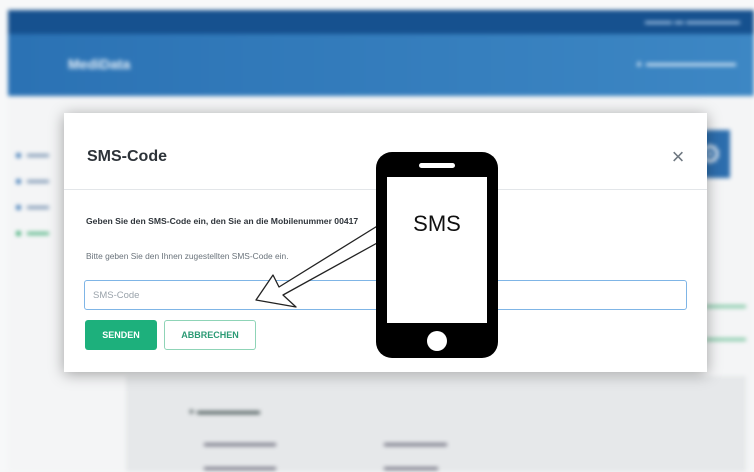  I want to click on phone-screen-label: SMS, so click(437, 223).